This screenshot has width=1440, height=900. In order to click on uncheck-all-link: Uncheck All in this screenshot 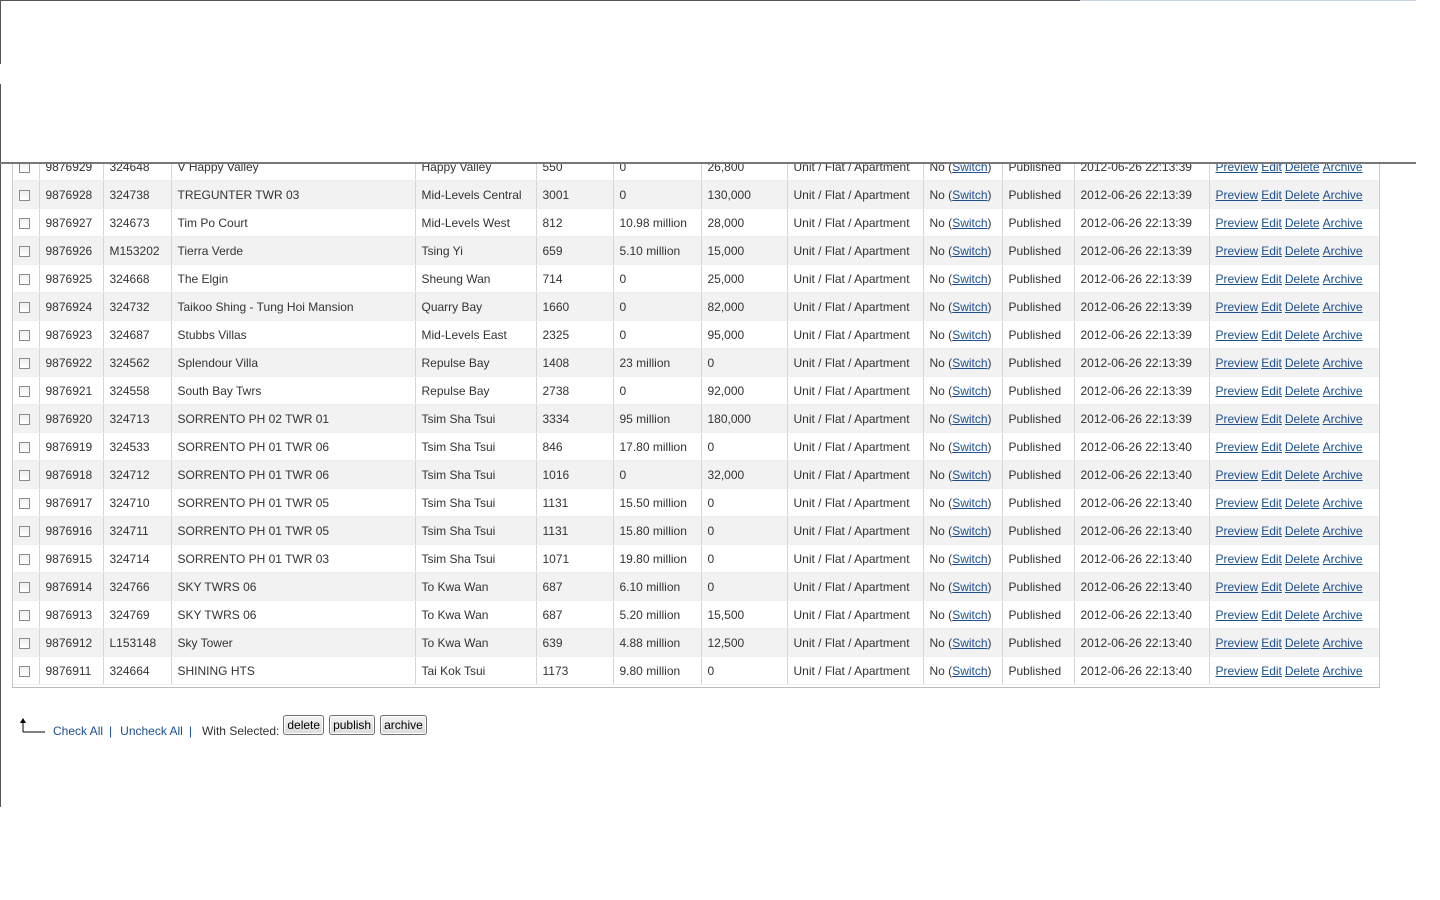, I will do `click(151, 731)`.